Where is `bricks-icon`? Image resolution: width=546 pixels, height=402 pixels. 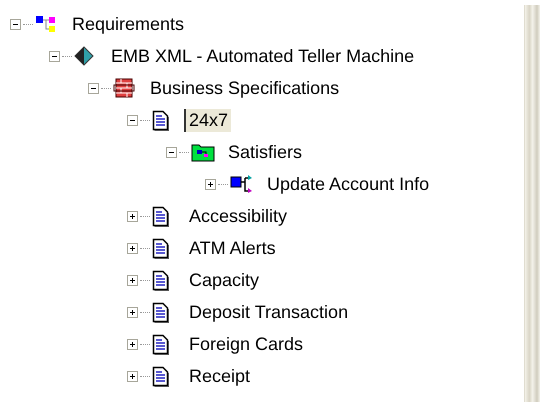 bricks-icon is located at coordinates (124, 88).